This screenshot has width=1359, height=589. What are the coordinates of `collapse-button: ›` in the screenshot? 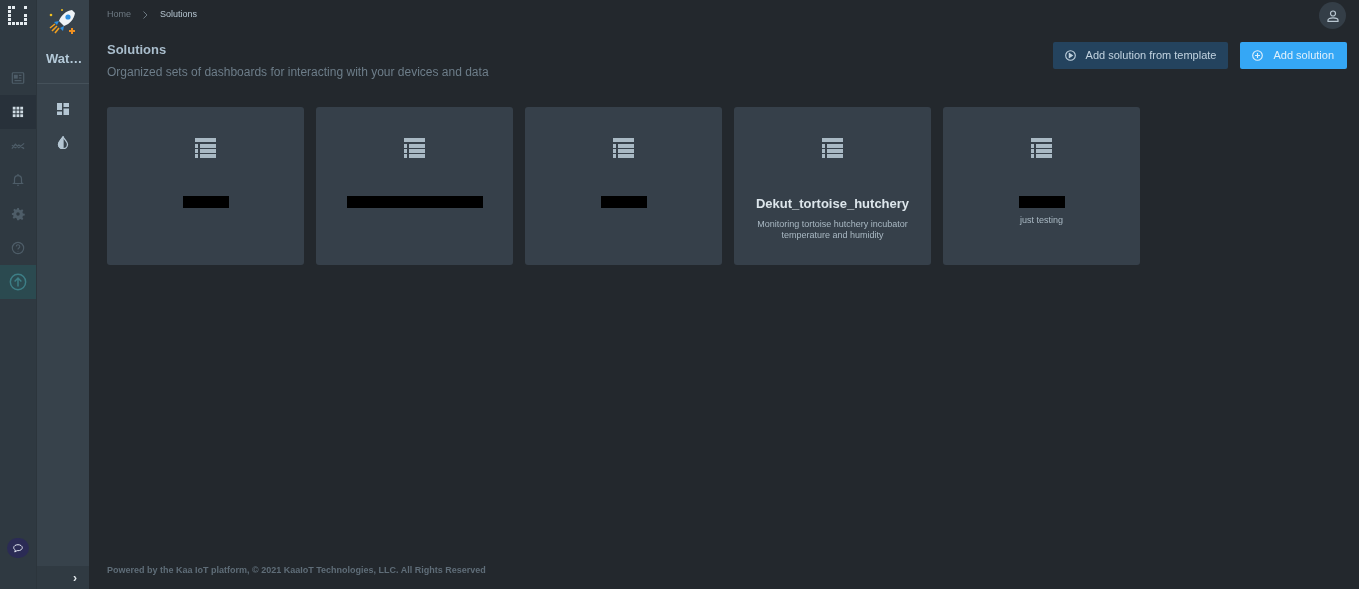 It's located at (63, 577).